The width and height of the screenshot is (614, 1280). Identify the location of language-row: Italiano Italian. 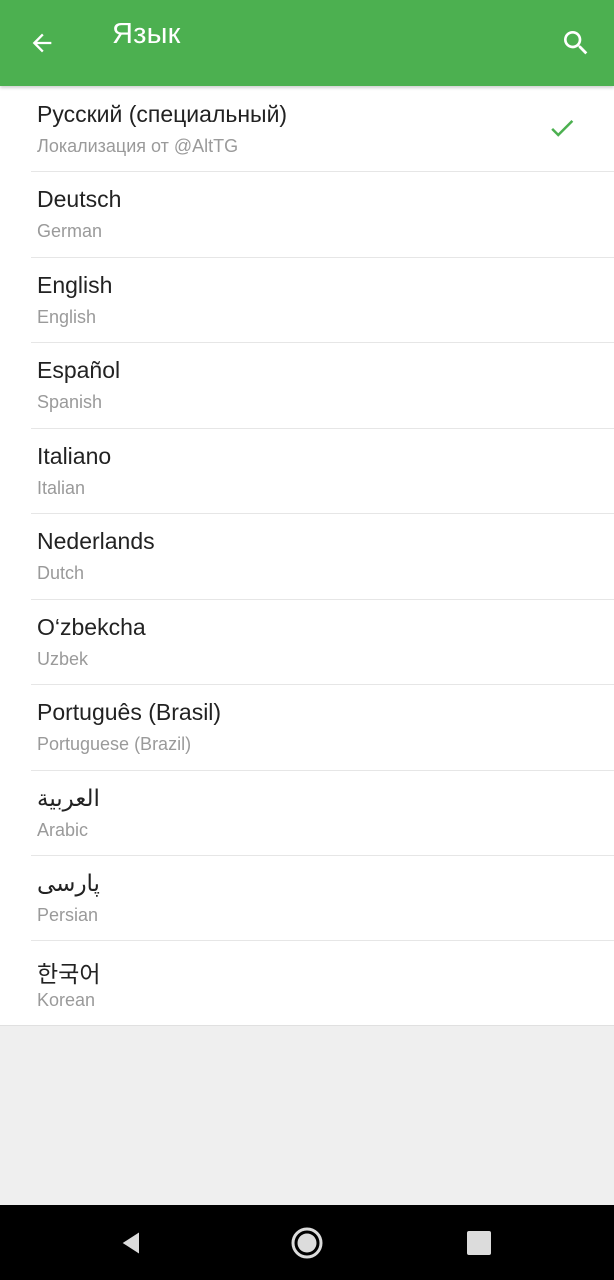
(307, 470).